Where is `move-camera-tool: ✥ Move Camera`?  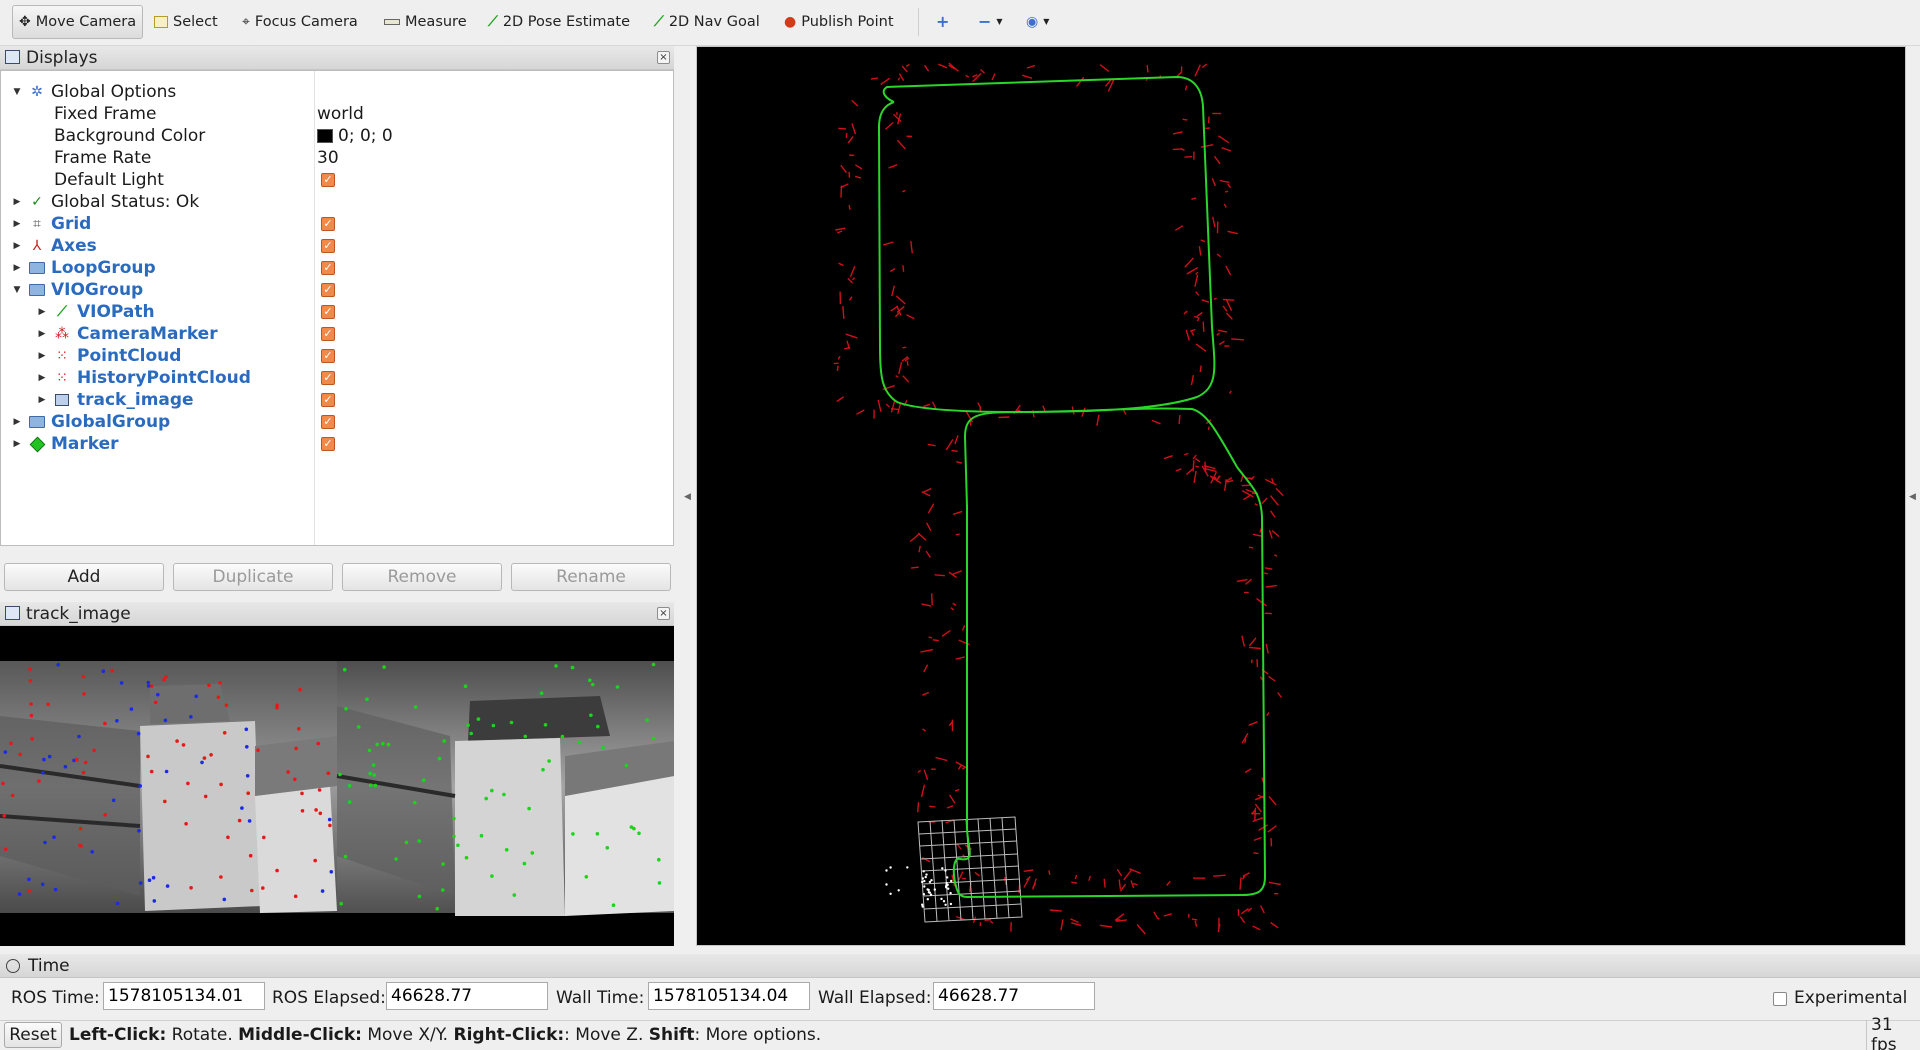
move-camera-tool: ✥ Move Camera is located at coordinates (78, 22).